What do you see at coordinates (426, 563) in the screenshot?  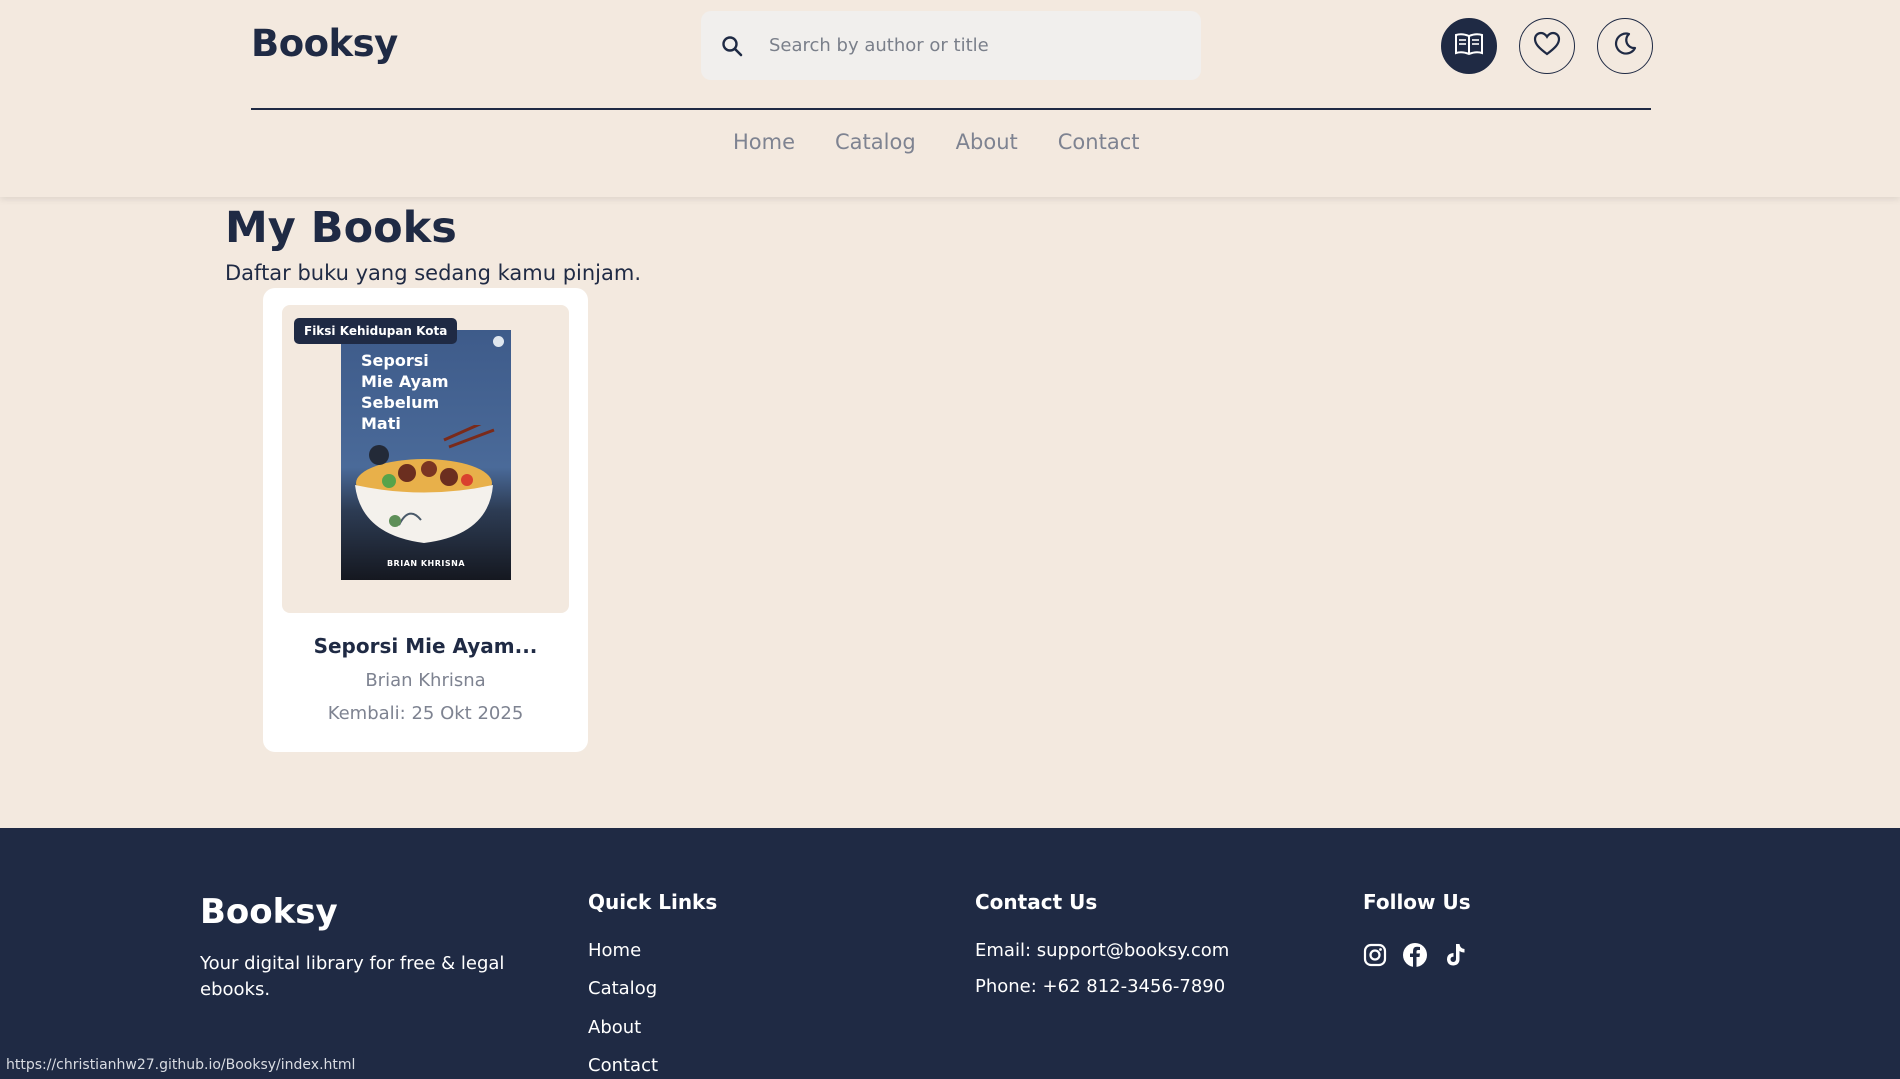 I see `cover-author: BRIAN KHRISNA` at bounding box center [426, 563].